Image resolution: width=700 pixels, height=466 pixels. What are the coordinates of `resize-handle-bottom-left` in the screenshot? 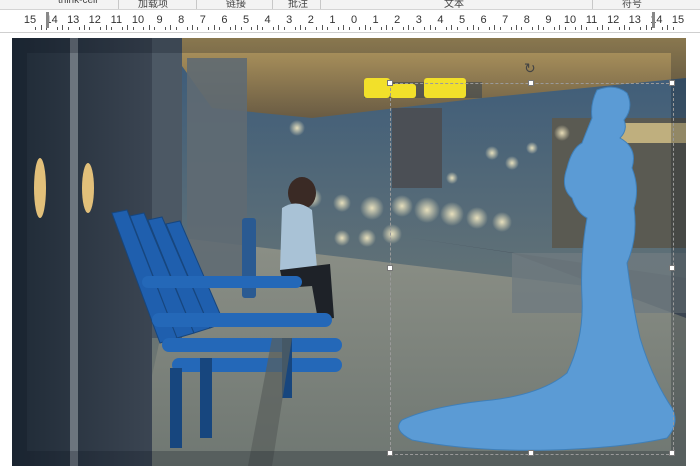 It's located at (390, 453).